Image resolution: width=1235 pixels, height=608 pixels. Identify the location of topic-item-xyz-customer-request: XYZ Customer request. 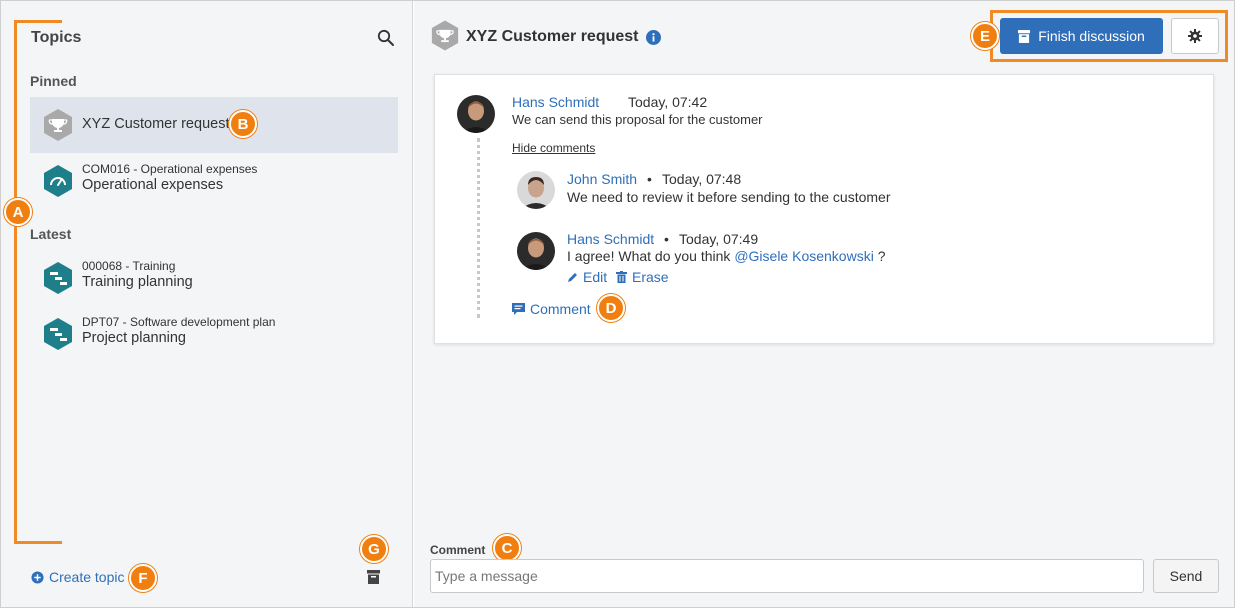
(214, 125).